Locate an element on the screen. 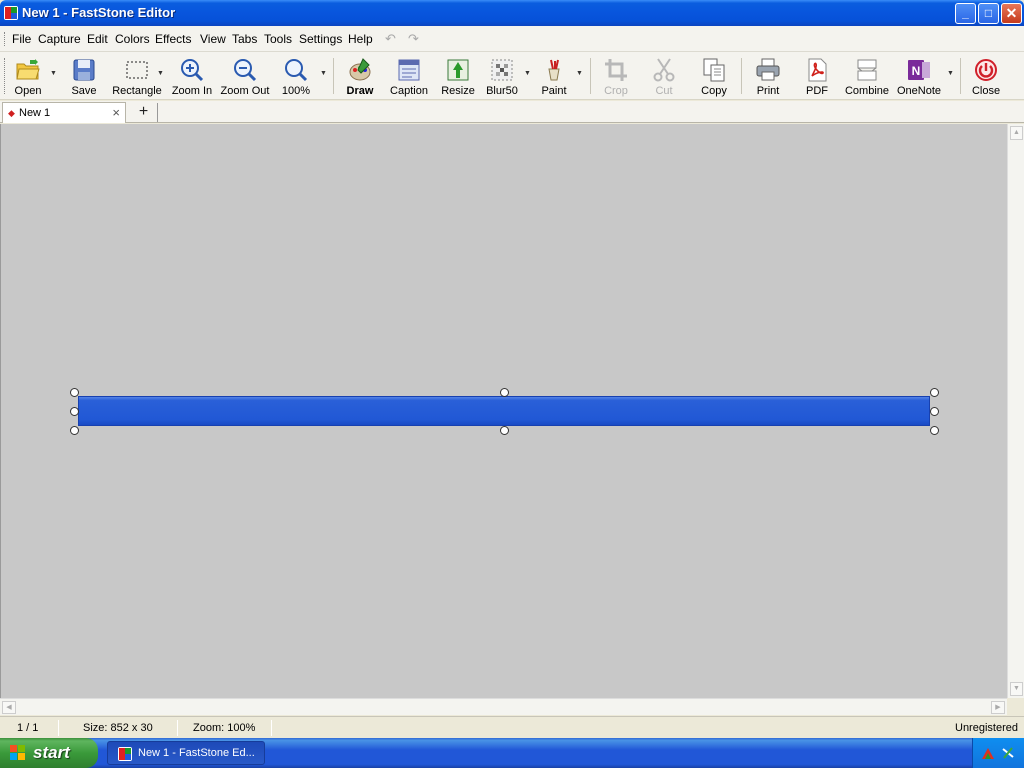 Image resolution: width=1024 pixels, height=768 pixels. caption-label: Caption is located at coordinates (409, 91).